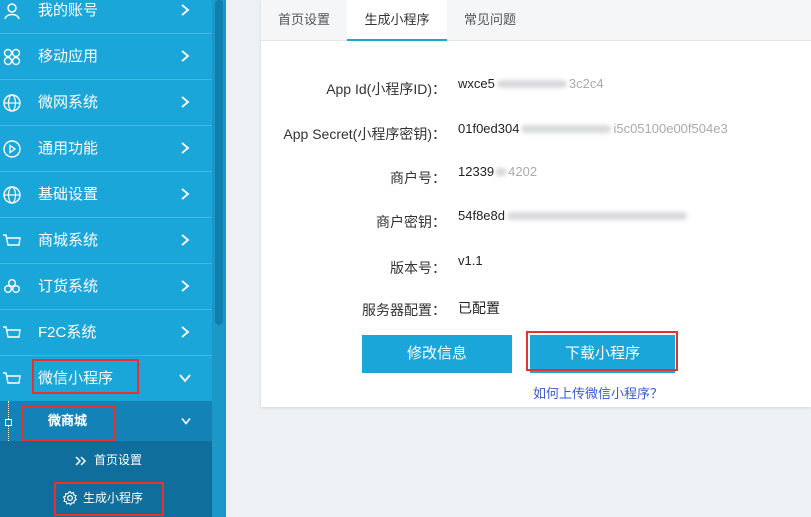 Image resolution: width=811 pixels, height=517 pixels. Describe the element at coordinates (68, 102) in the screenshot. I see `sidebar-item-label: 微网系统` at that location.